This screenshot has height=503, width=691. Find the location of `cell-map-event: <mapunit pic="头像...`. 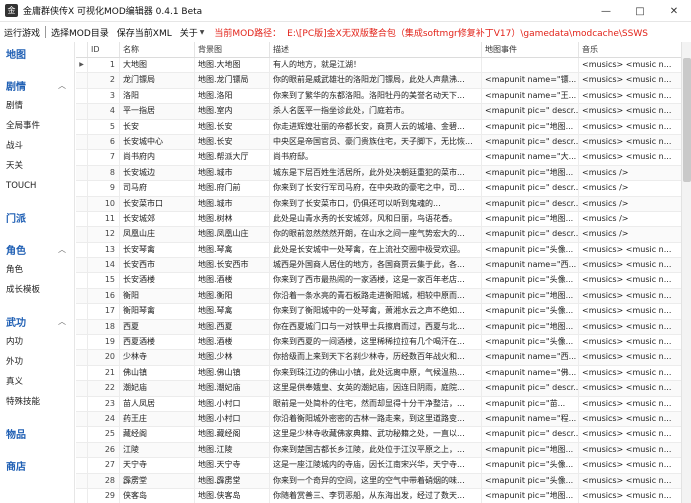

cell-map-event: <mapunit pic="头像... is located at coordinates (530, 342).